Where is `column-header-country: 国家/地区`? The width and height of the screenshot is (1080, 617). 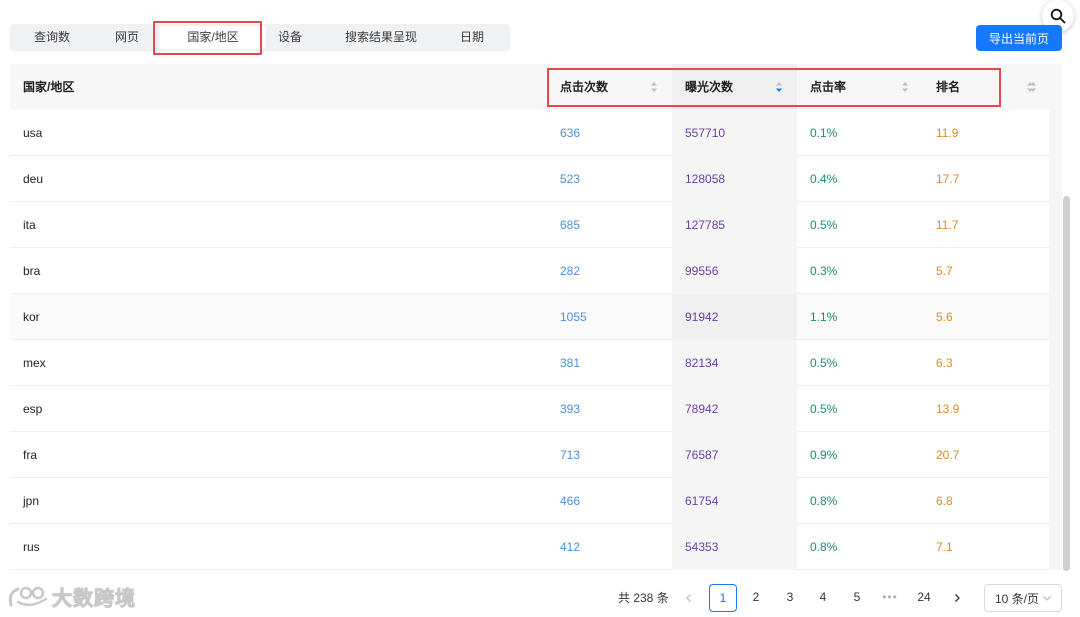
column-header-country: 国家/地区 is located at coordinates (278, 87).